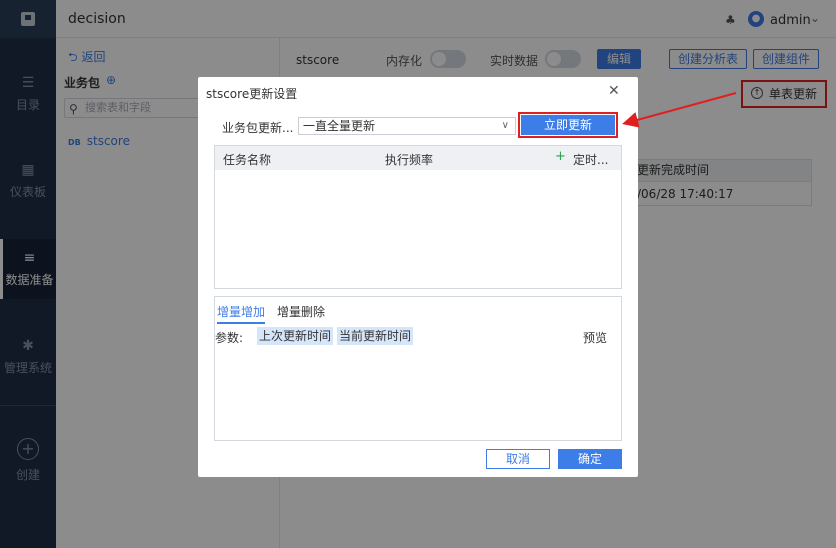 The height and width of the screenshot is (548, 836). What do you see at coordinates (247, 160) in the screenshot?
I see `column-task-name: 任务名称` at bounding box center [247, 160].